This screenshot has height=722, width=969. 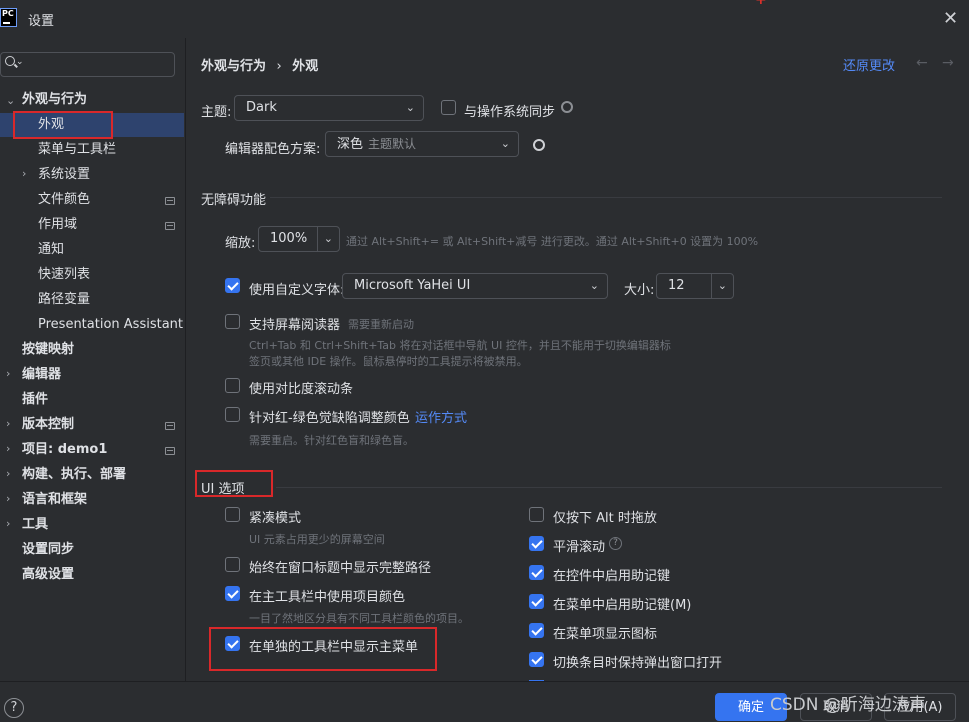 I want to click on sidebar-item-languages-frameworks: 语言和框架, so click(x=54, y=500).